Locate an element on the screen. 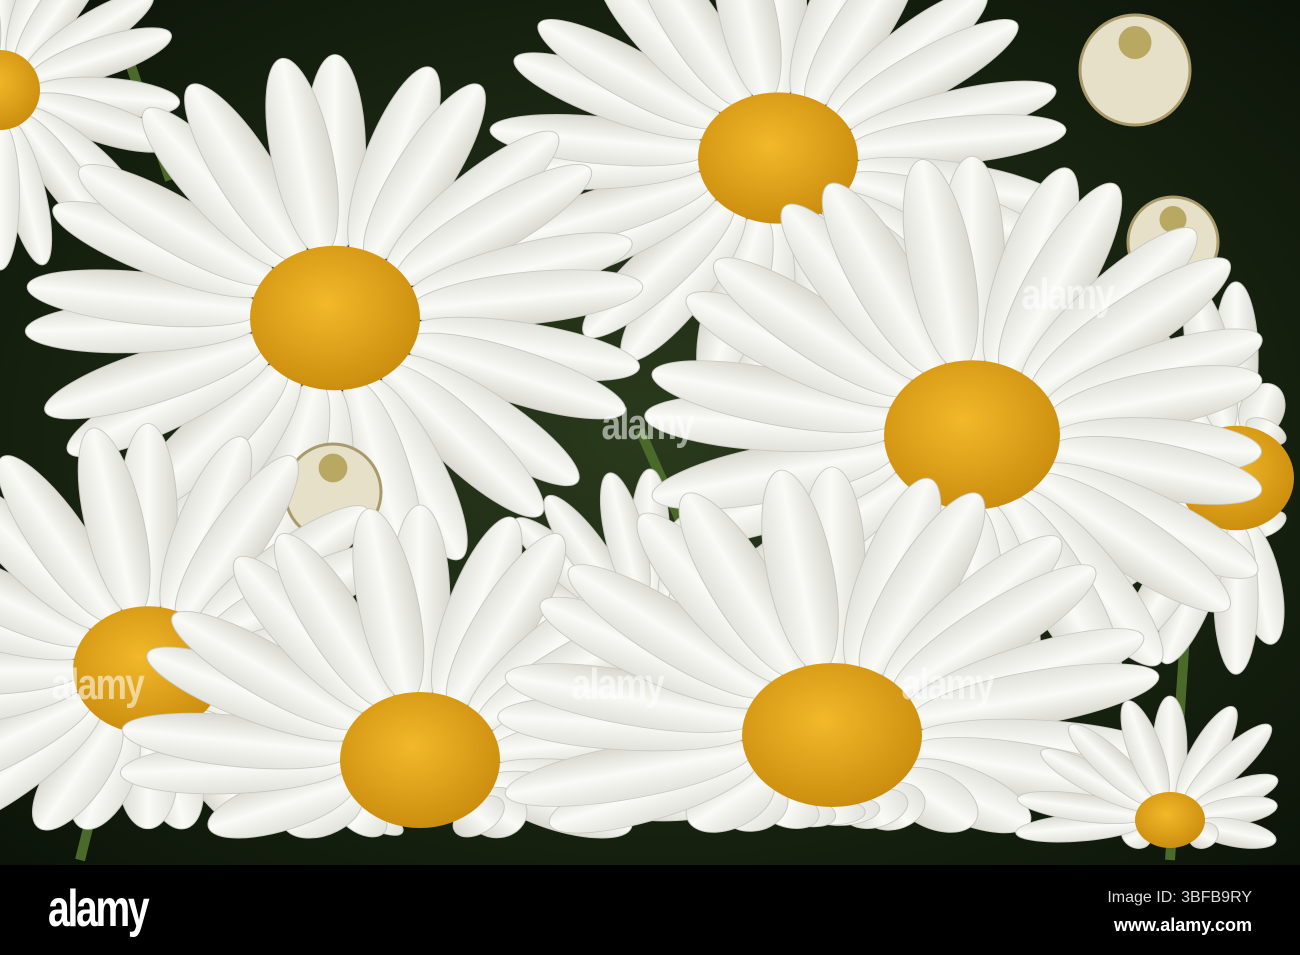  footer-bar: alamy Image ID: 3BFB9RY www.alamy.com is located at coordinates (650, 910).